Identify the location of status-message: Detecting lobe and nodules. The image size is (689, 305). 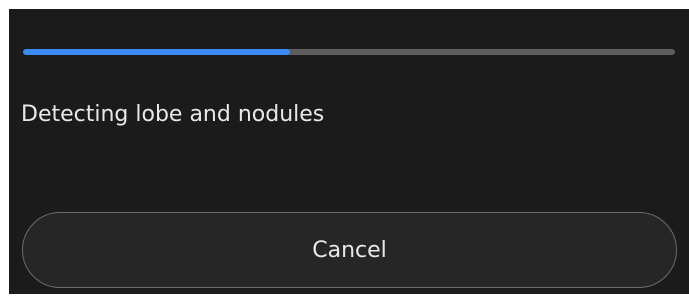
(173, 114).